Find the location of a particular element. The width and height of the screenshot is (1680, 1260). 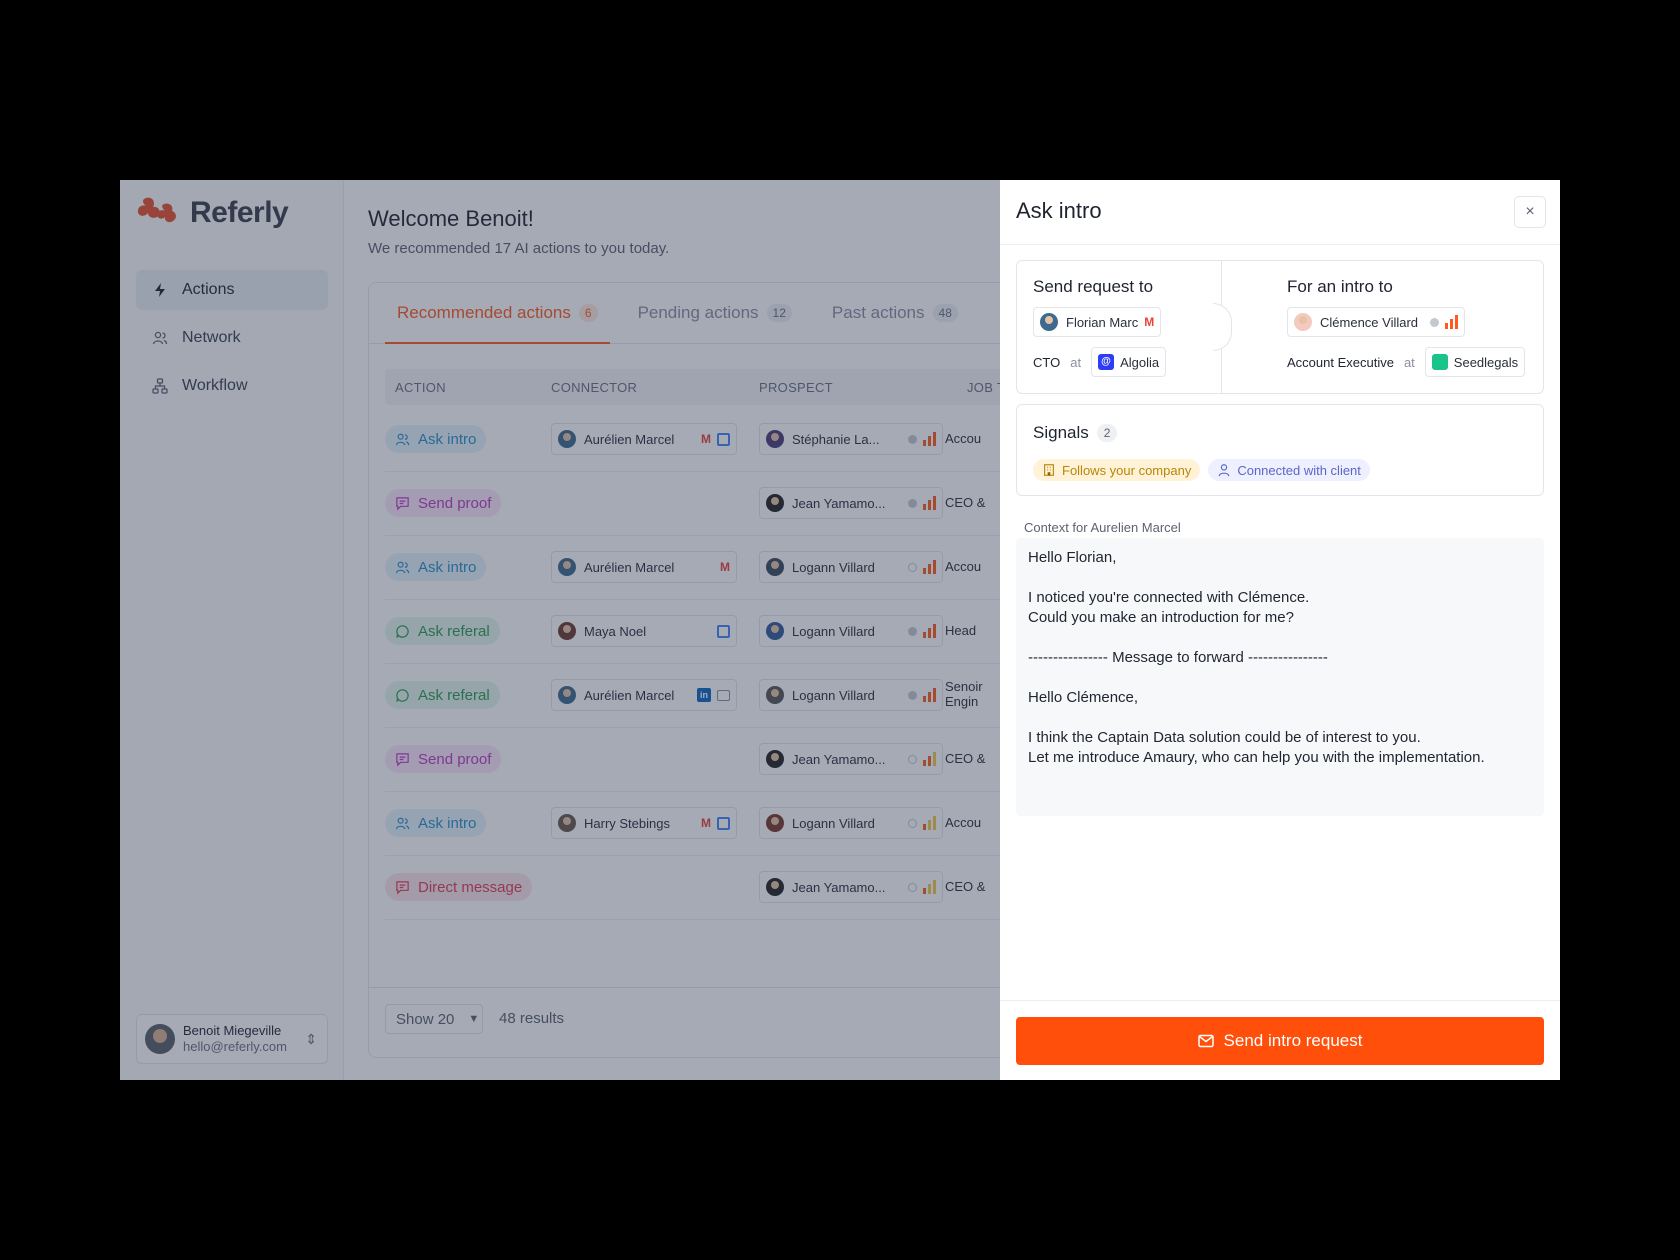

signal-tag: Follows your company is located at coordinates (1117, 470).